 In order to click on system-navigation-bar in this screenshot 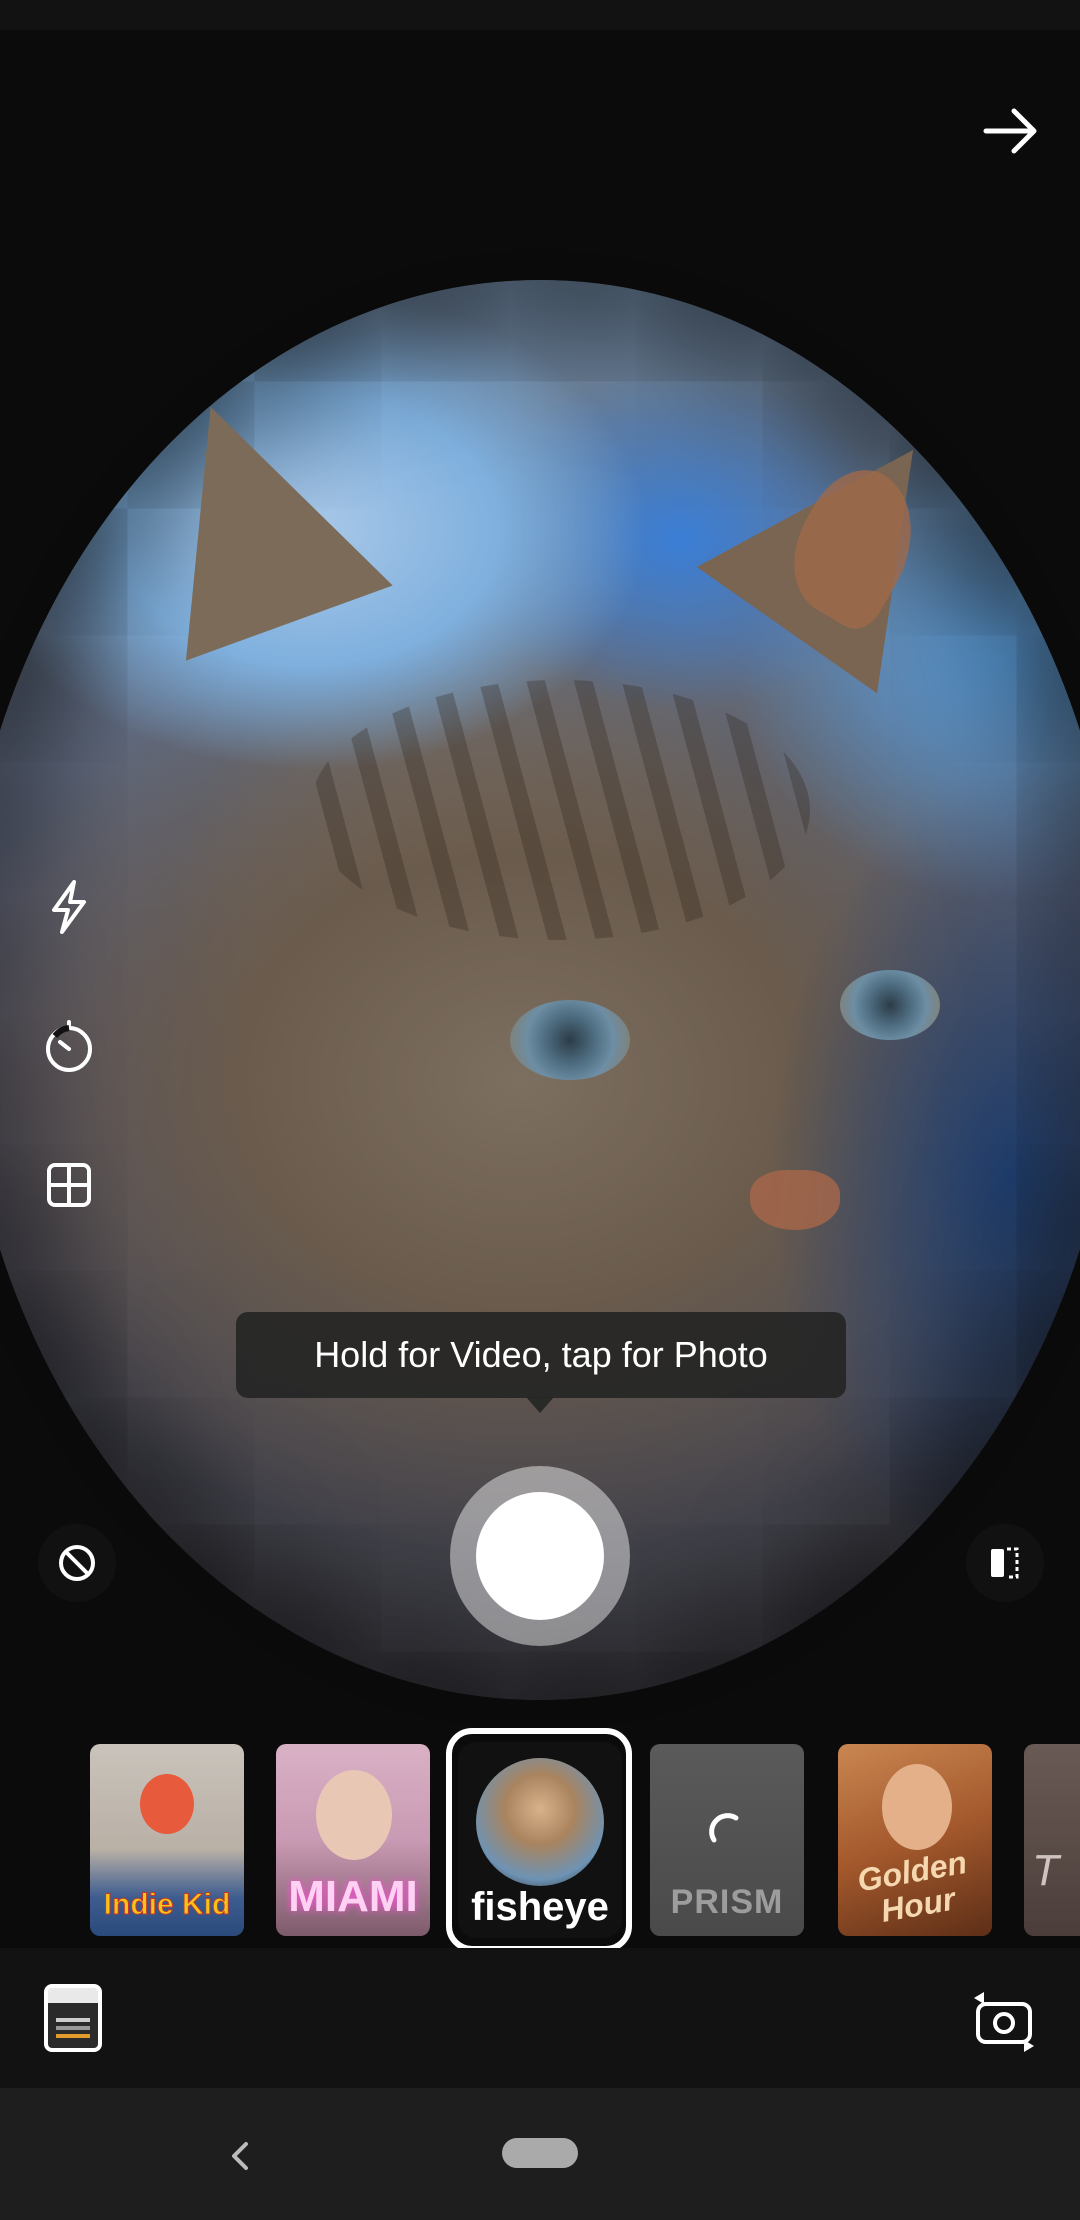, I will do `click(540, 2154)`.